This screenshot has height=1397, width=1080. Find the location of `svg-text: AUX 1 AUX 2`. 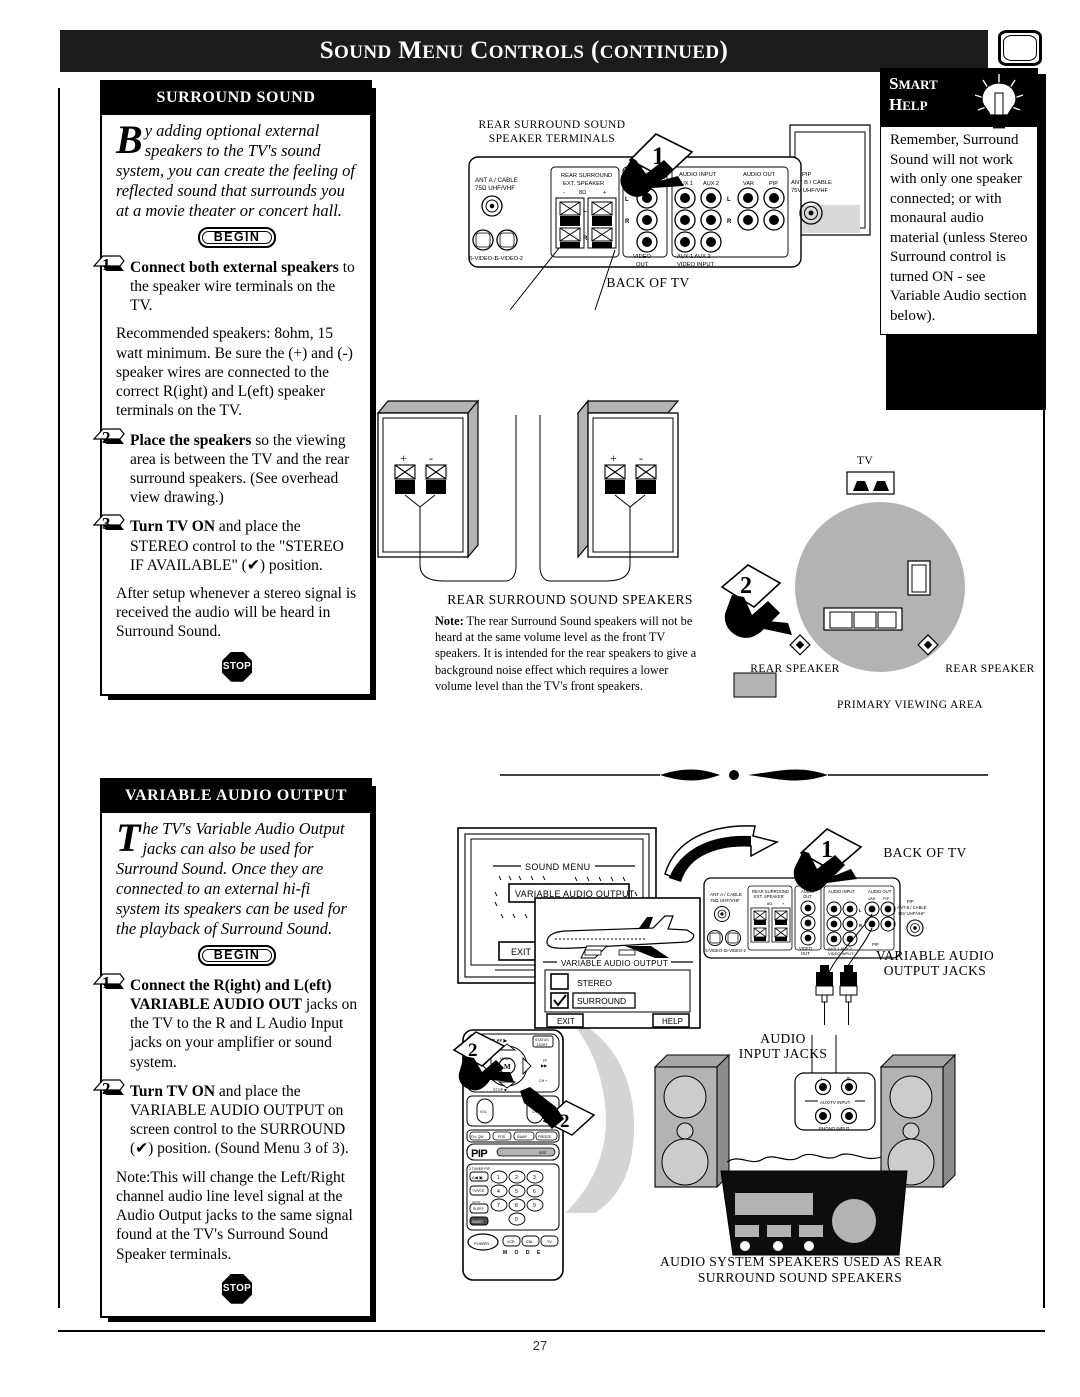

svg-text: AUX 1 AUX 2 is located at coordinates (694, 257).